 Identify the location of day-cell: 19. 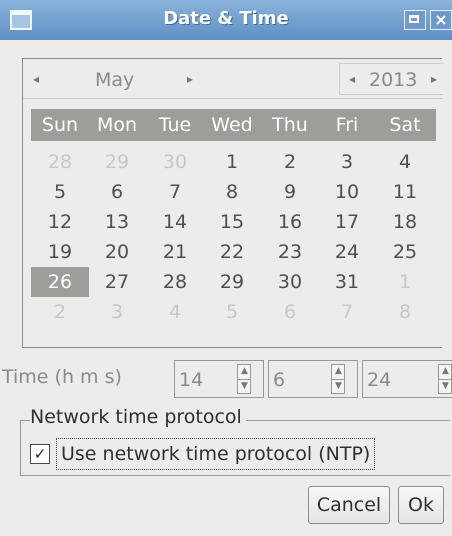
(60, 252).